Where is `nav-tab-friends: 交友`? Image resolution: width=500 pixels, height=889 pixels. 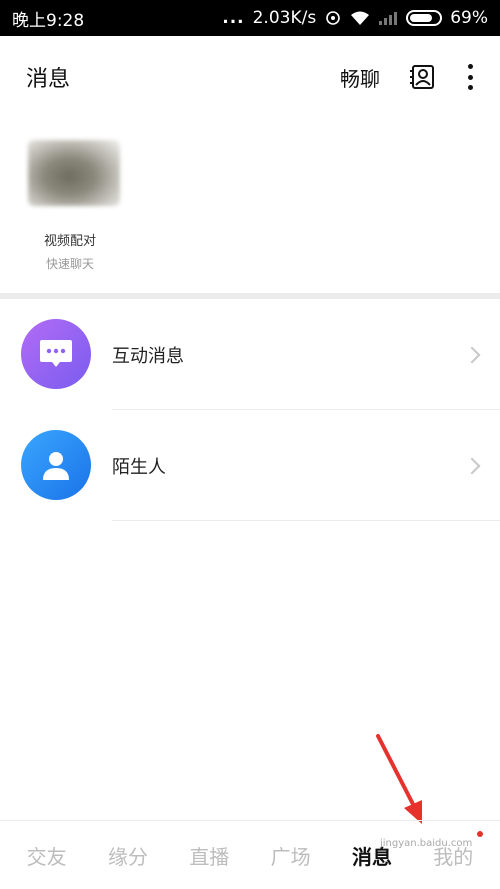
nav-tab-friends: 交友 is located at coordinates (47, 855).